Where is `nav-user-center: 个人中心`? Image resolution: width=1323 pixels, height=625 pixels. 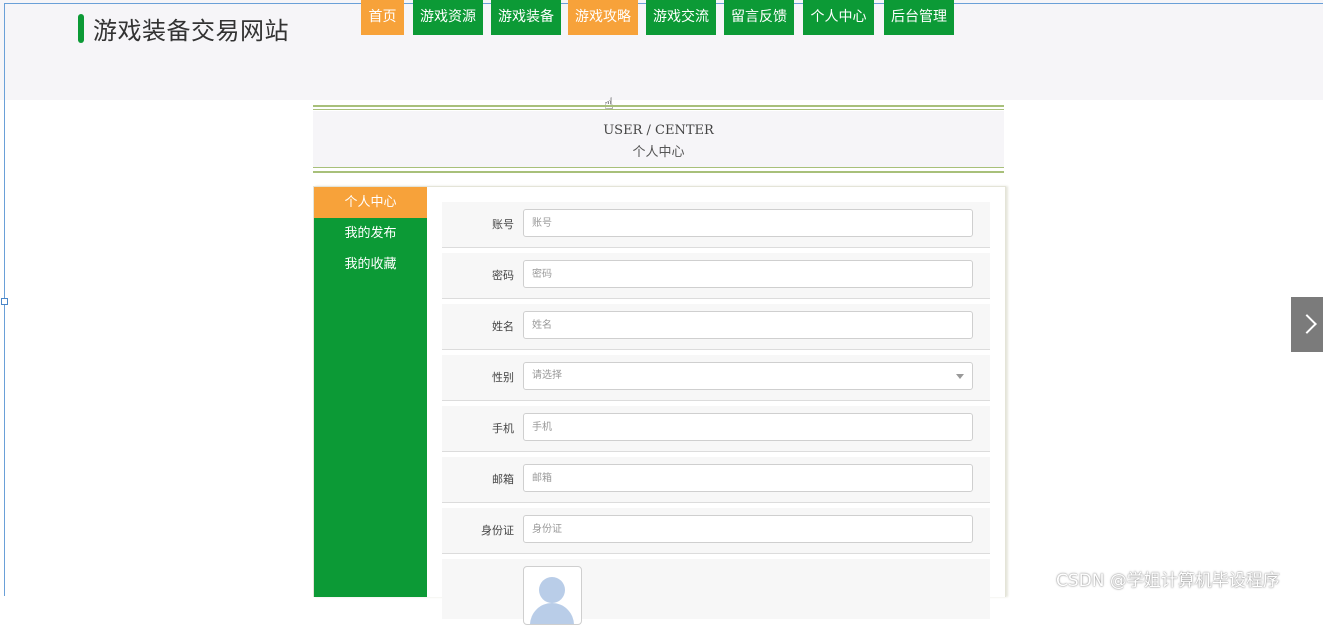
nav-user-center: 个人中心 is located at coordinates (838, 17).